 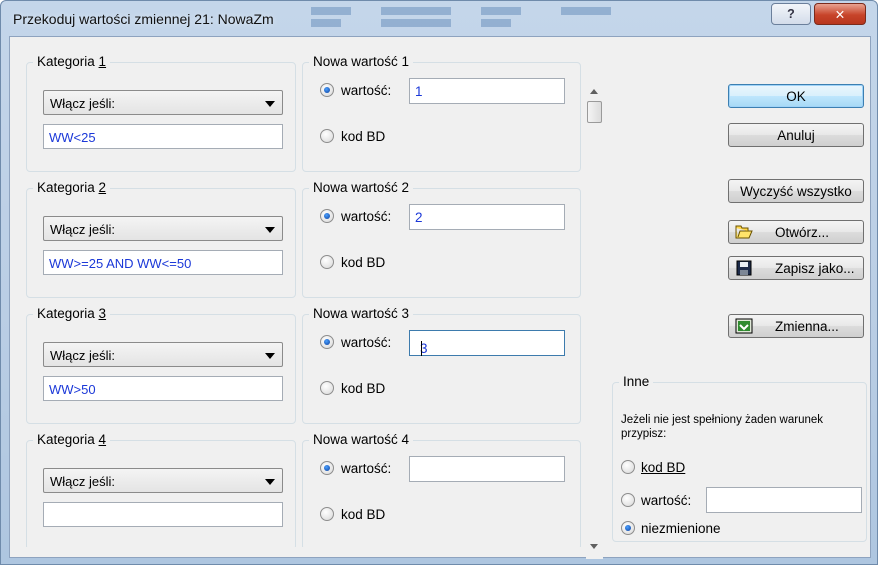 What do you see at coordinates (487, 469) in the screenshot?
I see `value-input` at bounding box center [487, 469].